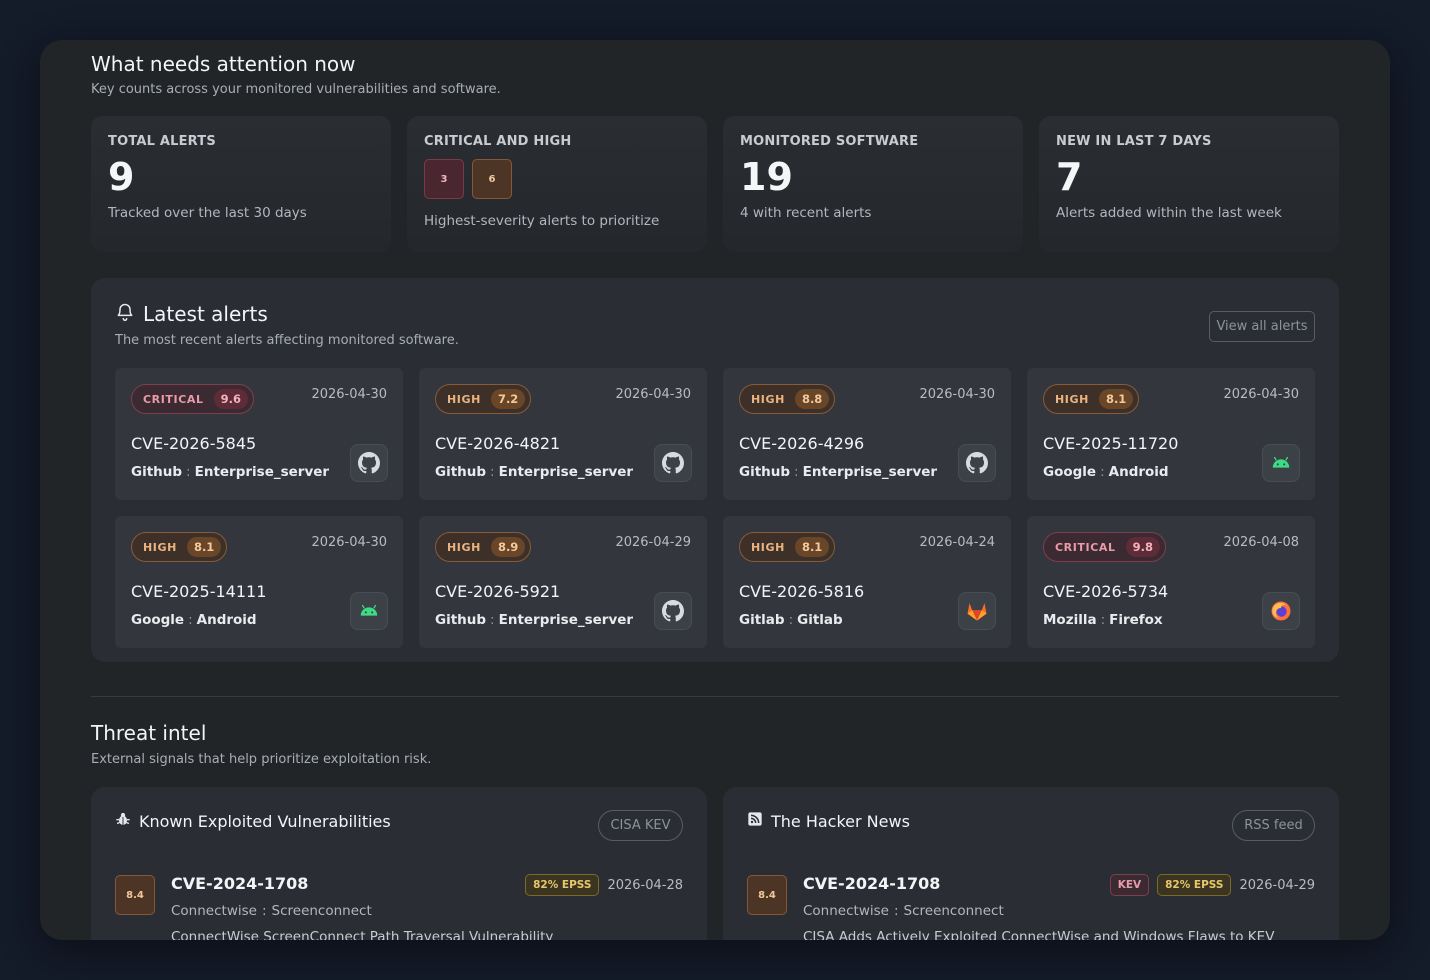 The height and width of the screenshot is (980, 1430). Describe the element at coordinates (483, 399) in the screenshot. I see `severity-pill: HIGH 7.2` at that location.